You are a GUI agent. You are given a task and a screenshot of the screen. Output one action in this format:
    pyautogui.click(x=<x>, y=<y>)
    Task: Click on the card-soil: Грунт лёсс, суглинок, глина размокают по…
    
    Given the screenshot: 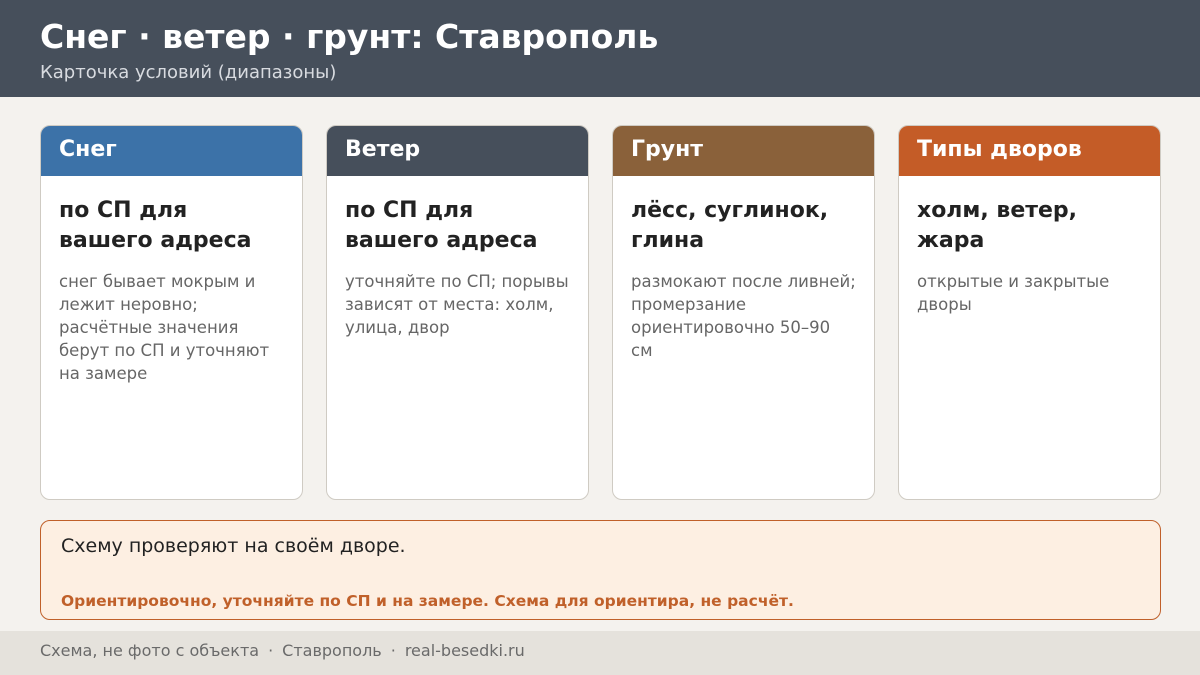 What is the action you would take?
    pyautogui.click(x=743, y=312)
    